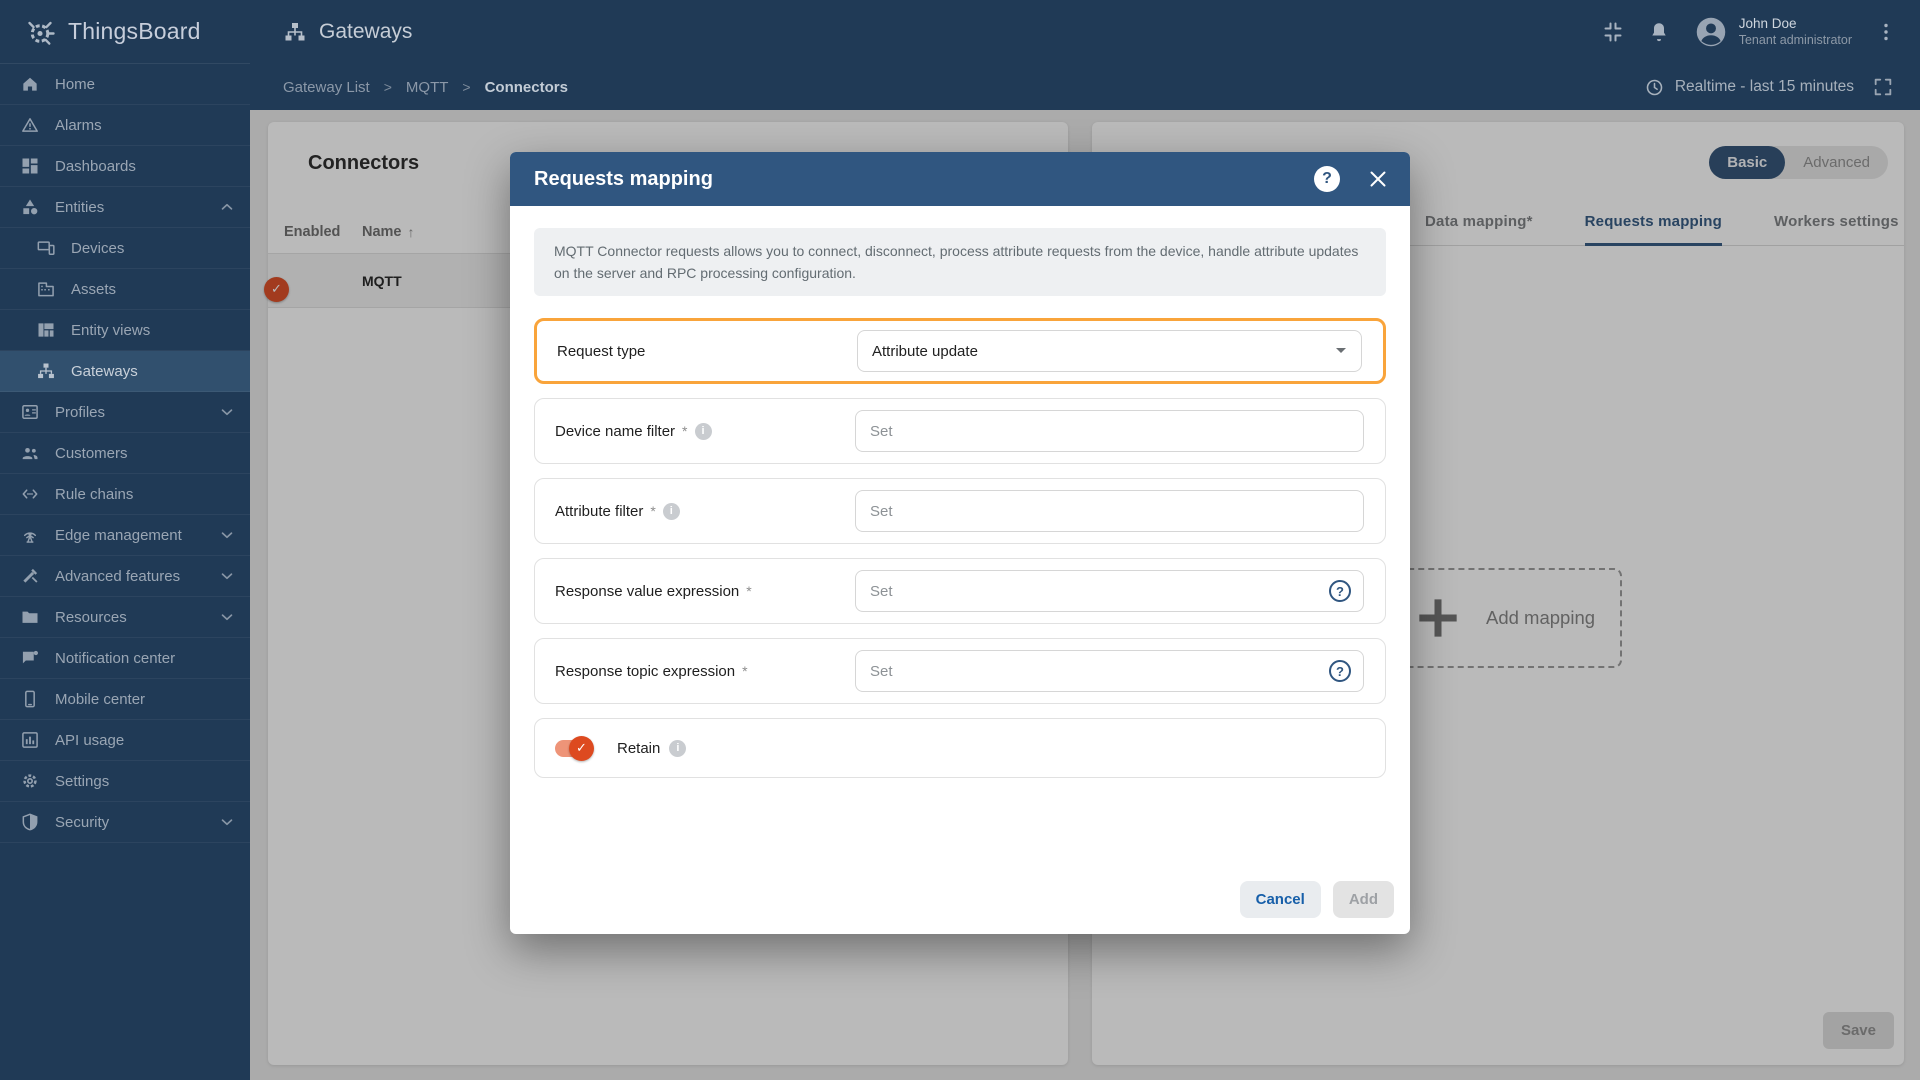 This screenshot has height=1080, width=1920. I want to click on chevron-up-icon, so click(227, 207).